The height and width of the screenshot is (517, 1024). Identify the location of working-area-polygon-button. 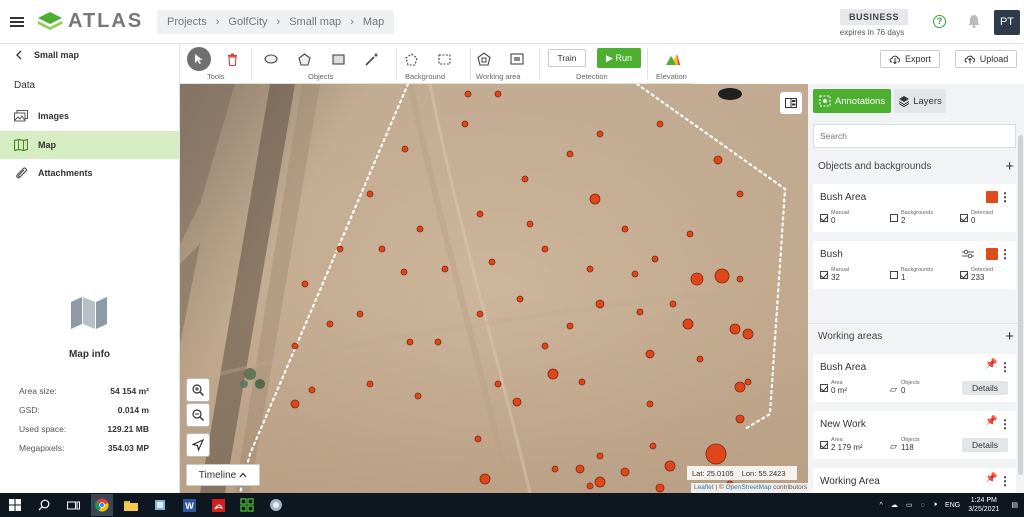
(484, 59).